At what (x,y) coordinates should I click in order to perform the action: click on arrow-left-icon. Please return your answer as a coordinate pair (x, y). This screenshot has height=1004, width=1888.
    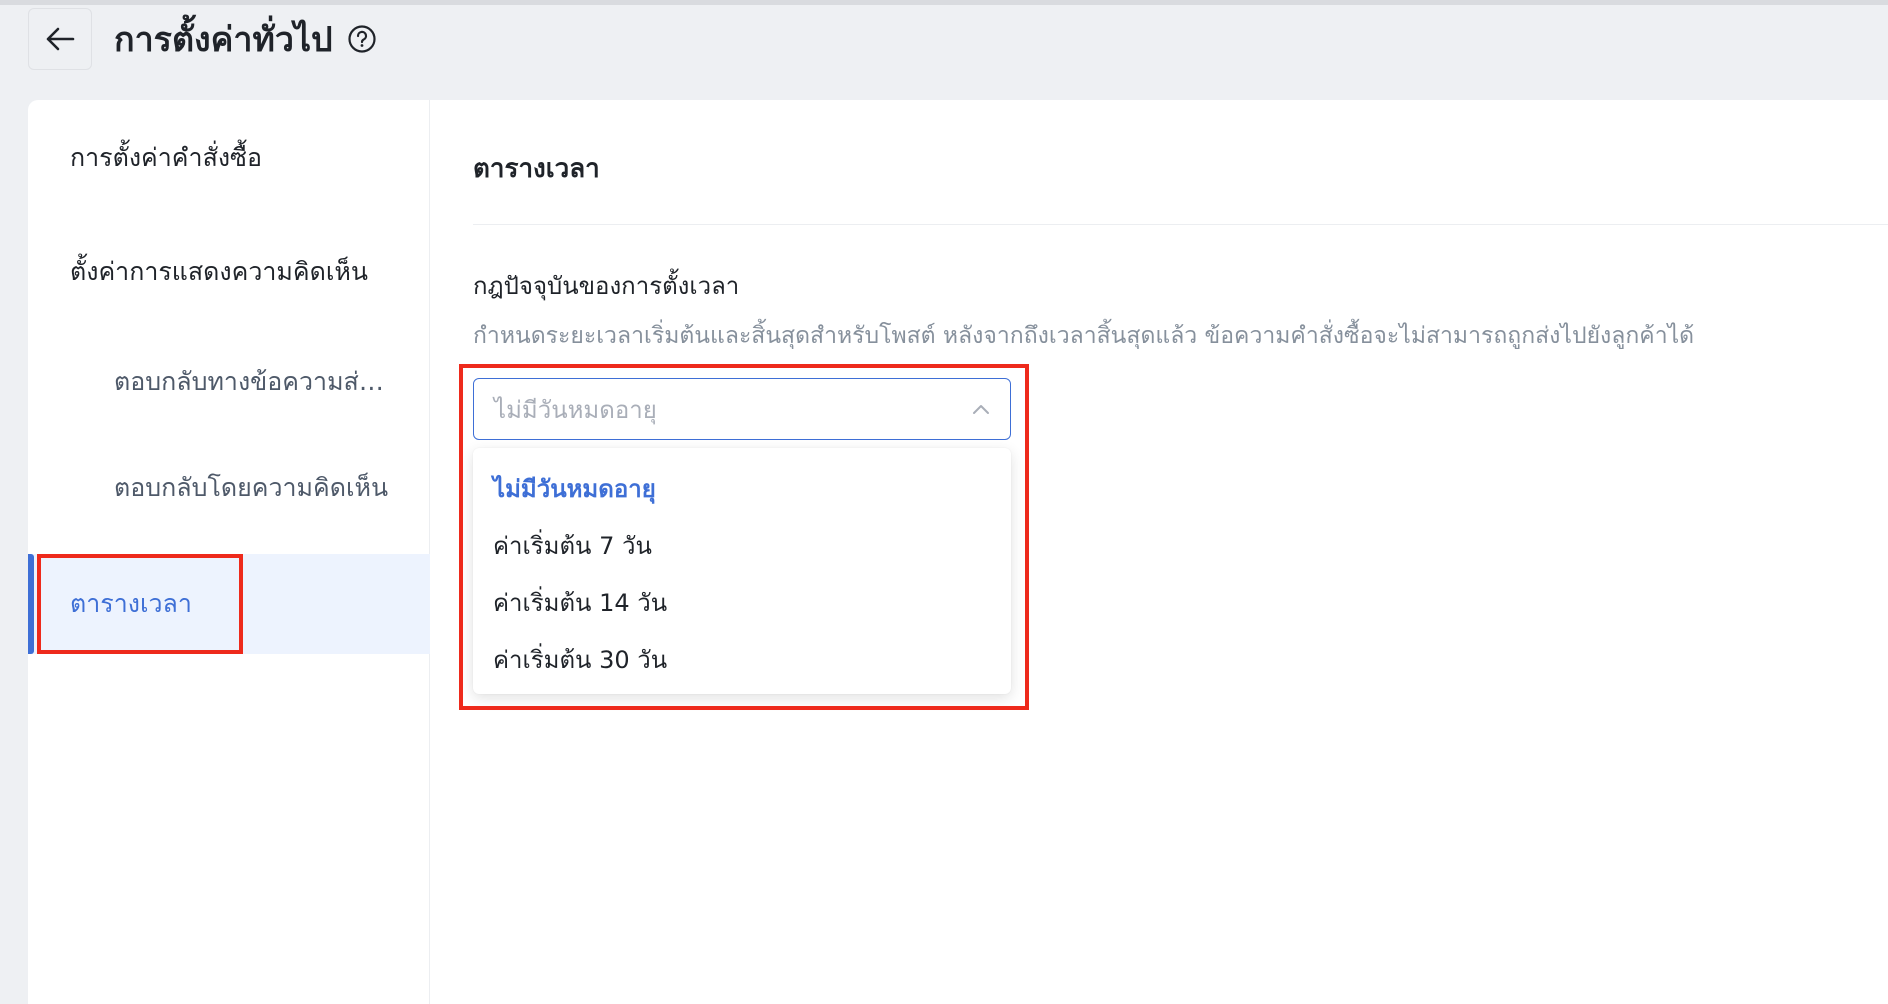
    Looking at the image, I should click on (60, 39).